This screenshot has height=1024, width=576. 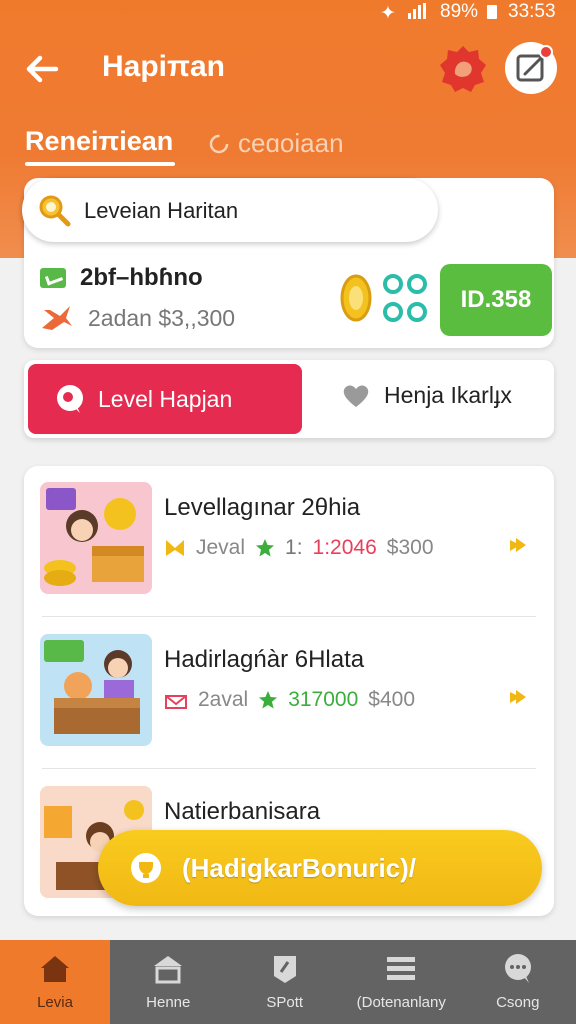 What do you see at coordinates (221, 547) in the screenshot?
I see `offer-meta-label: Jeval` at bounding box center [221, 547].